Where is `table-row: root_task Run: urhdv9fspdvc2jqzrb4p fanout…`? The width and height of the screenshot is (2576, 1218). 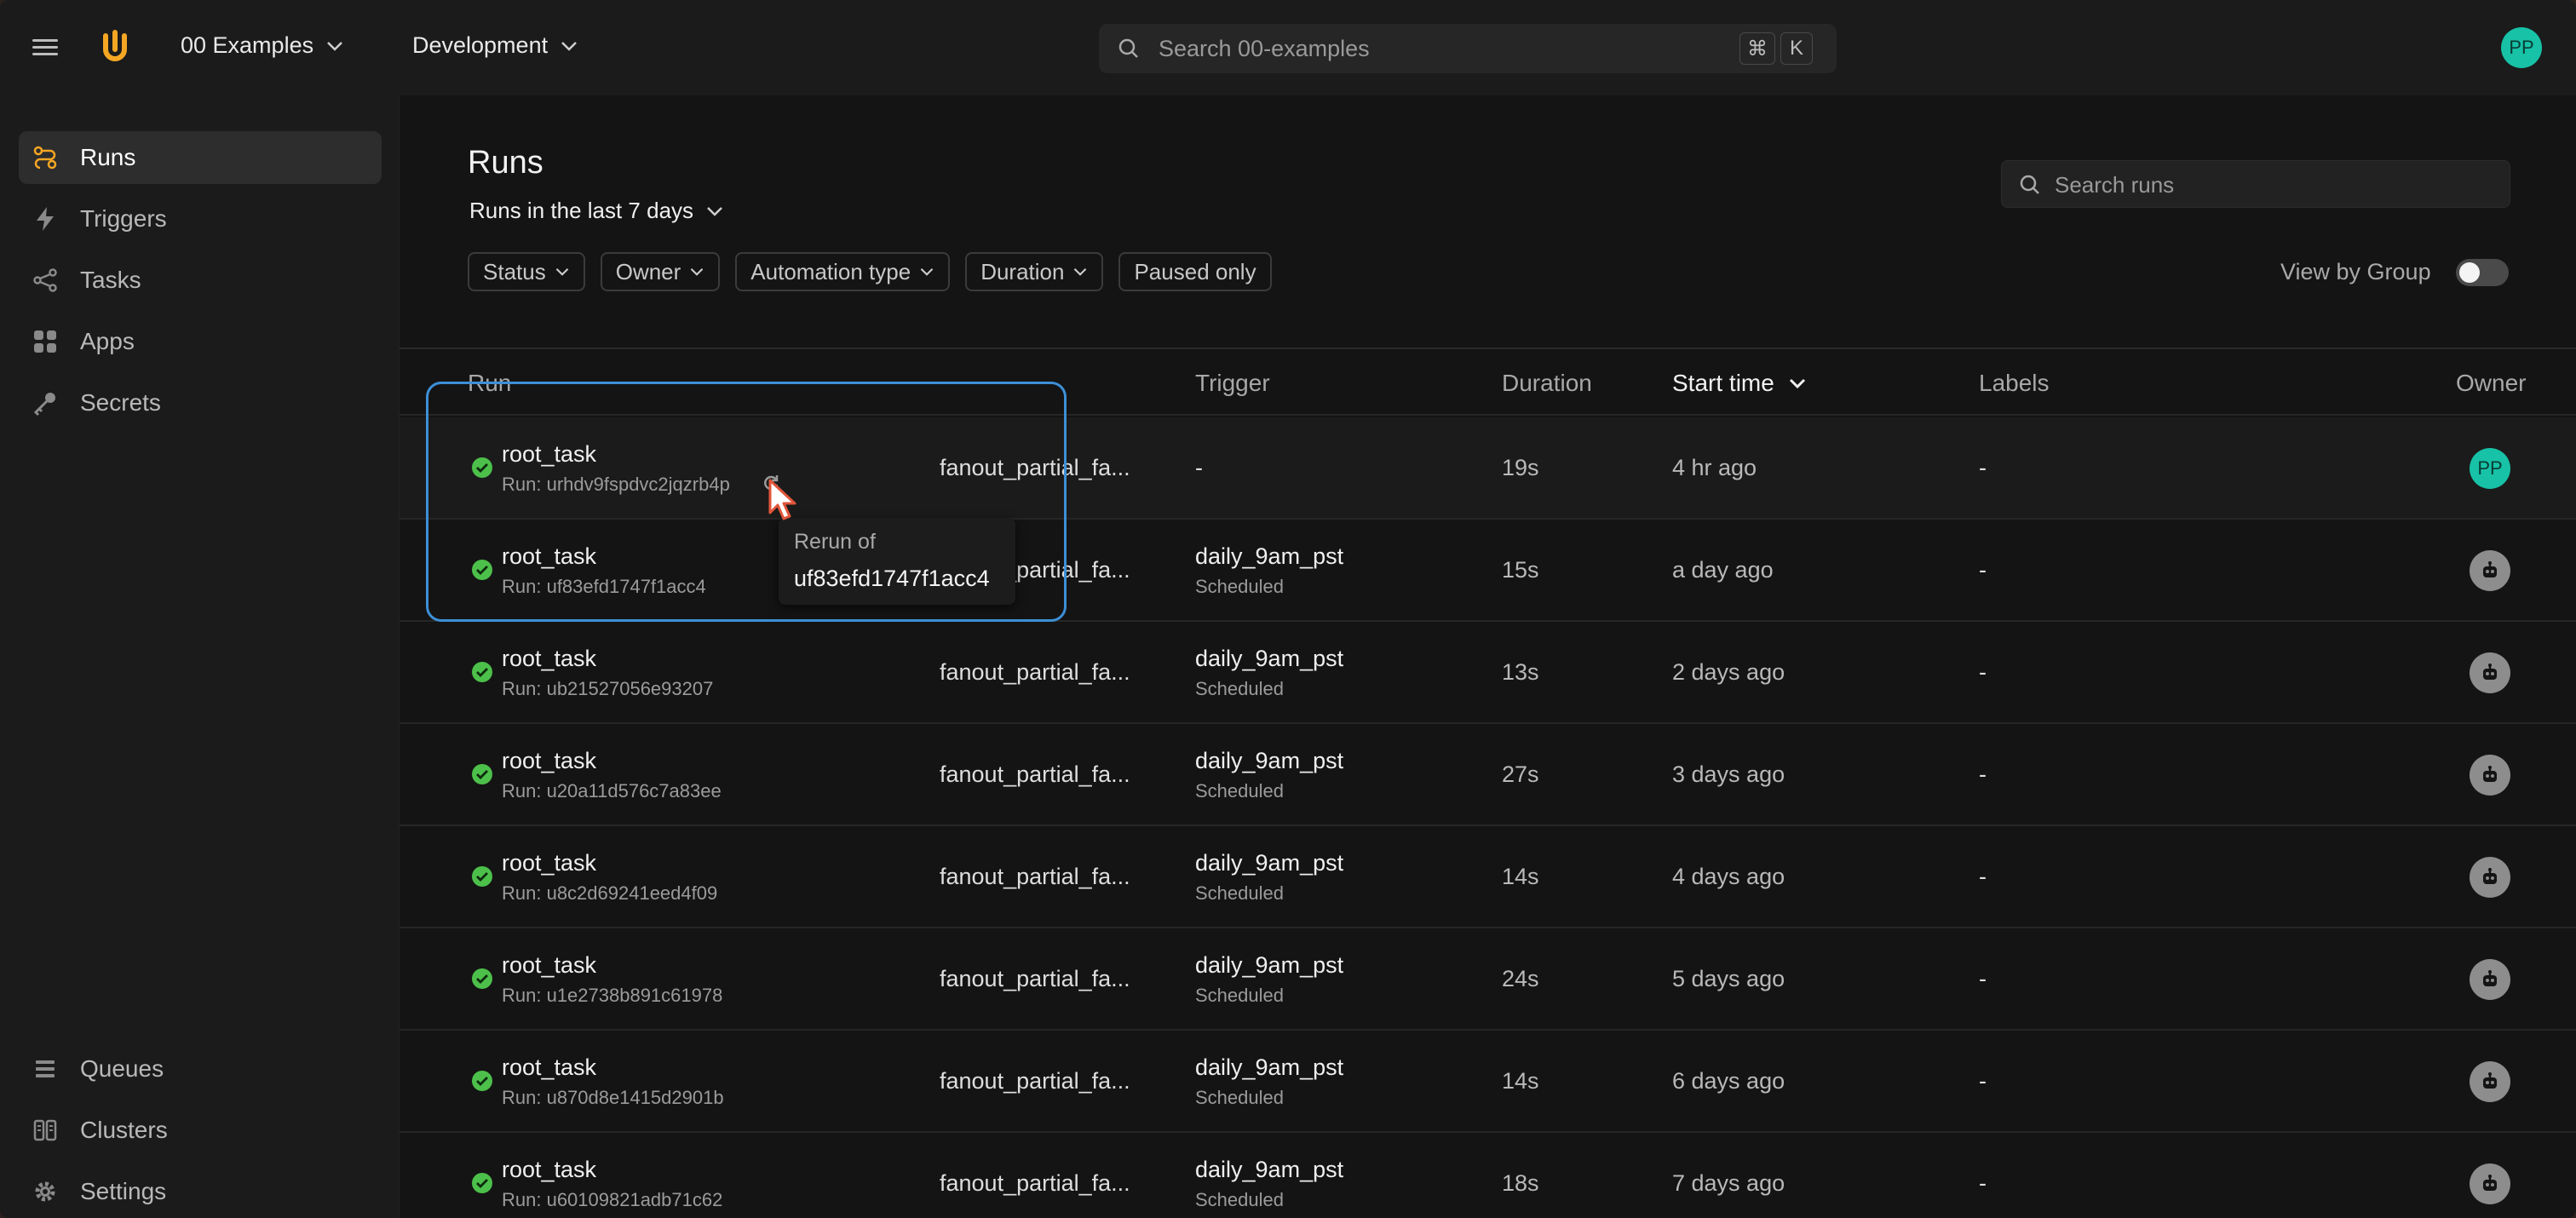 table-row: root_task Run: urhdv9fspdvc2jqzrb4p fanout… is located at coordinates (1488, 468).